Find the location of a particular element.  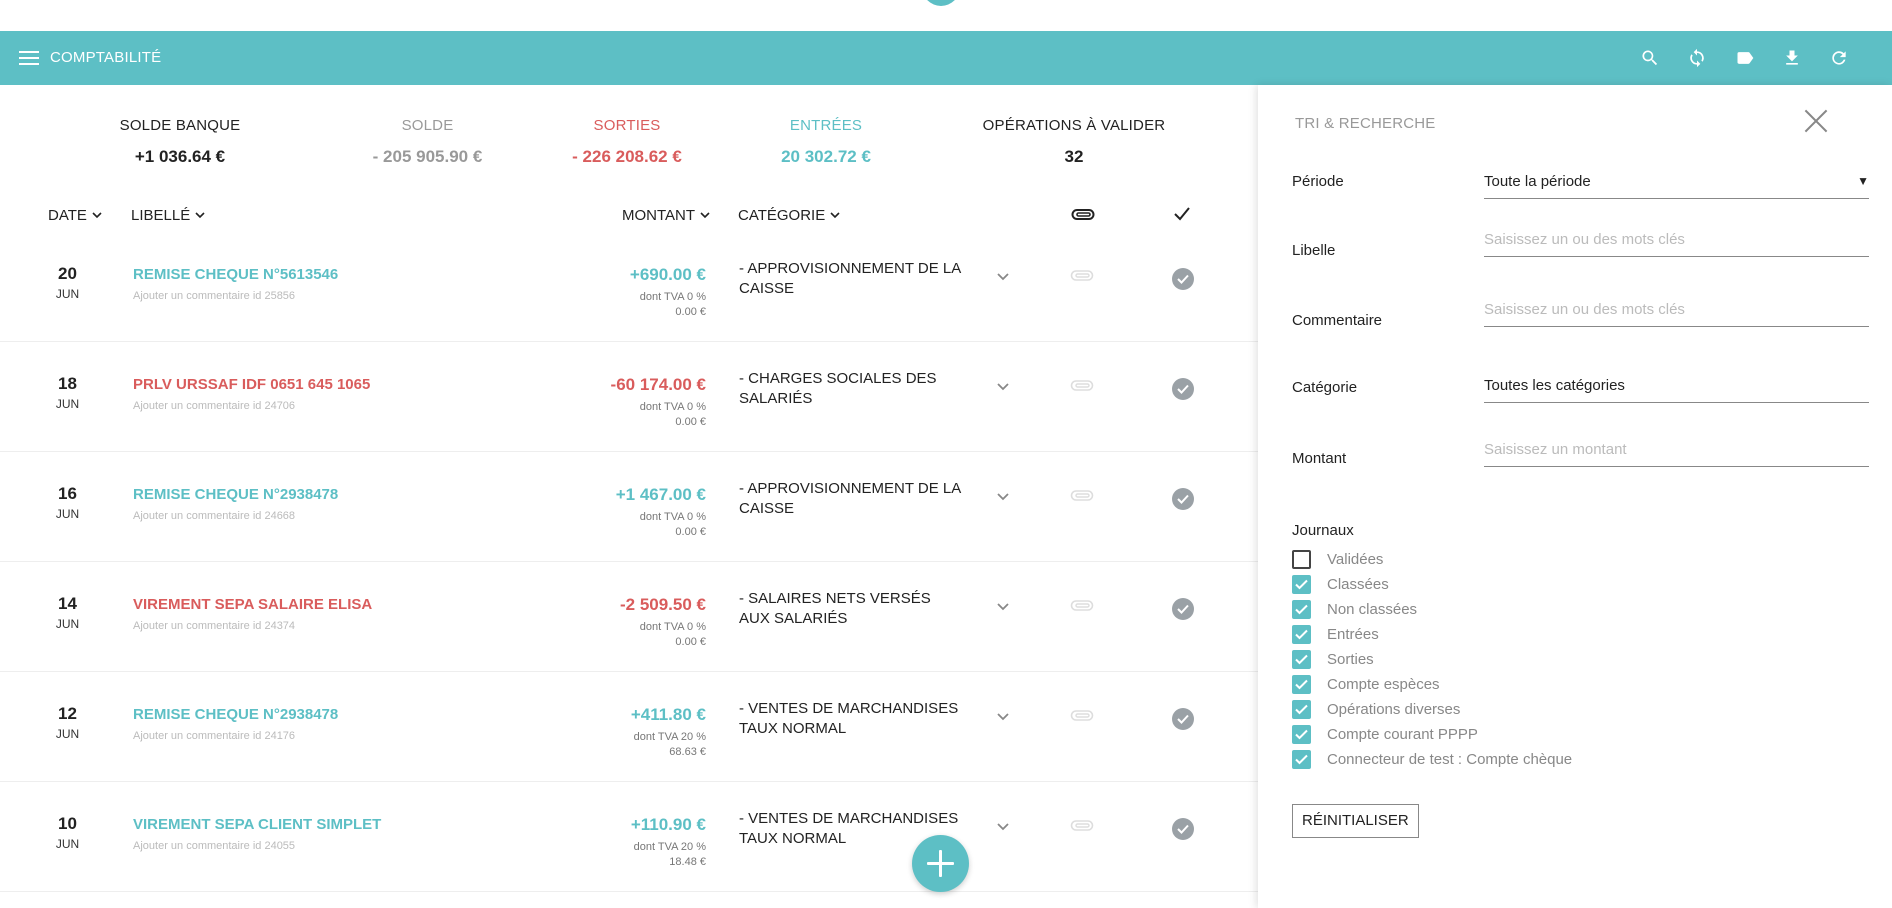

validated-column-icon is located at coordinates (1182, 214).